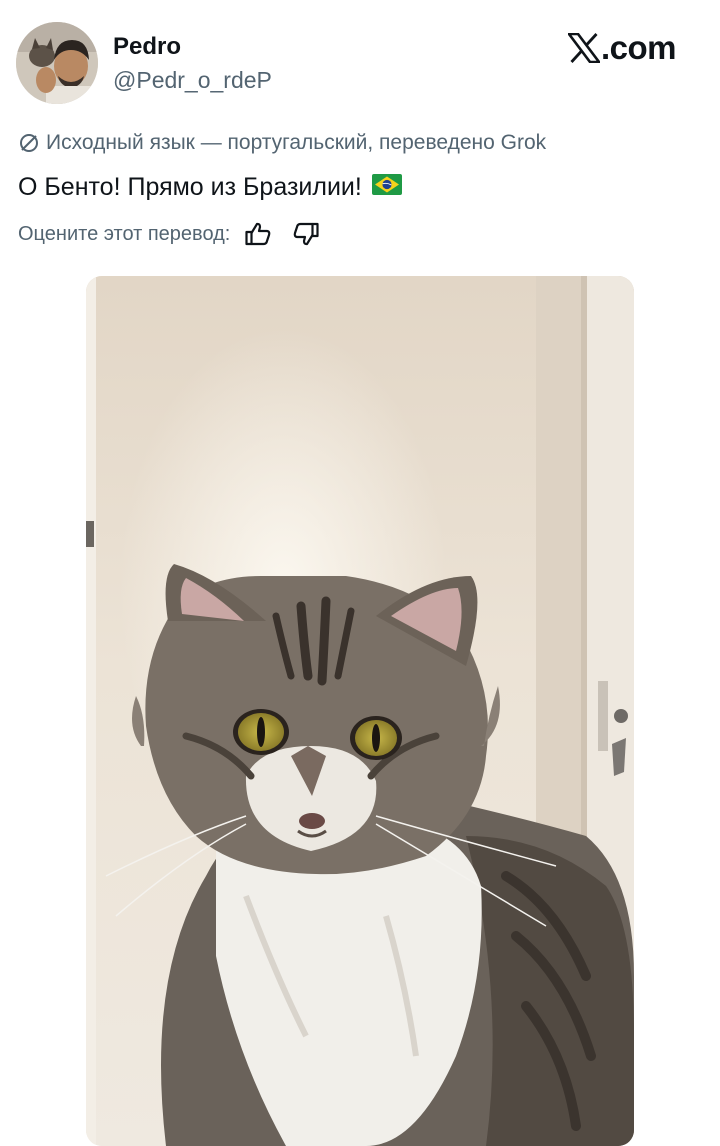 Image resolution: width=720 pixels, height=1146 pixels. Describe the element at coordinates (192, 80) in the screenshot. I see `author-handle: @Pedr_o_rdeP` at that location.